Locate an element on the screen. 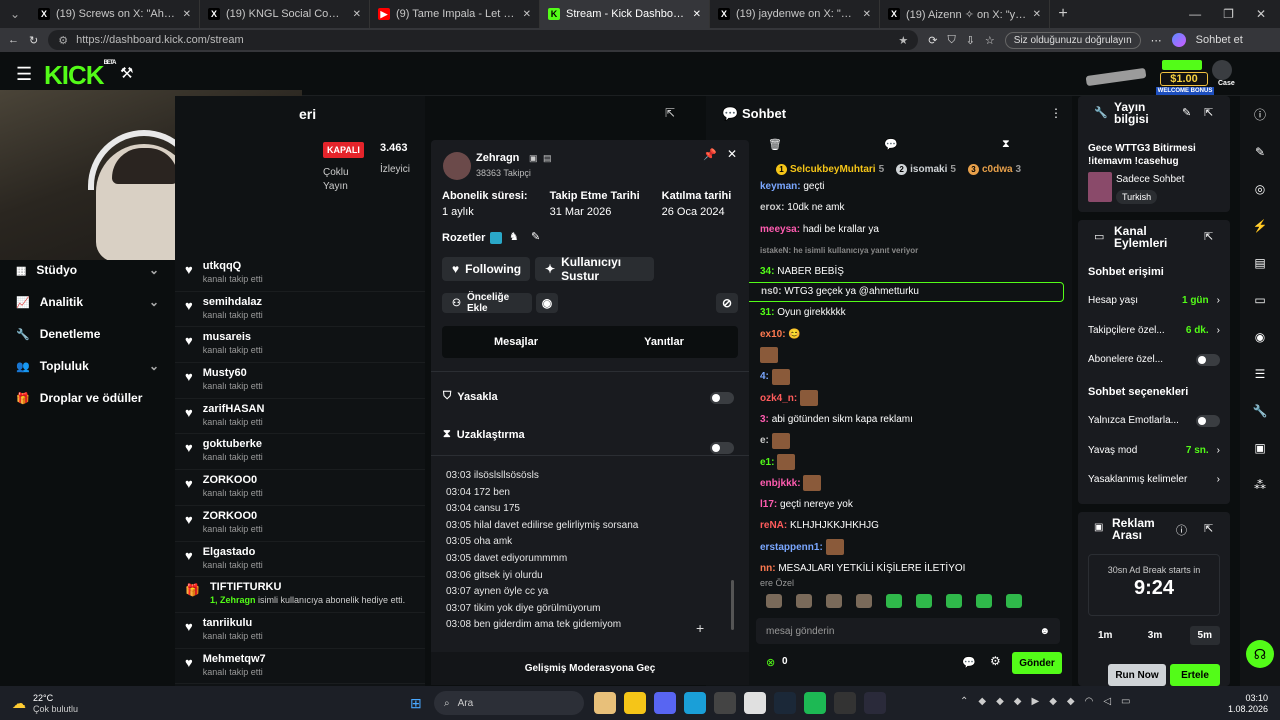 The height and width of the screenshot is (720, 1280). tray-chevron-icon: ⌃ is located at coordinates (964, 701).